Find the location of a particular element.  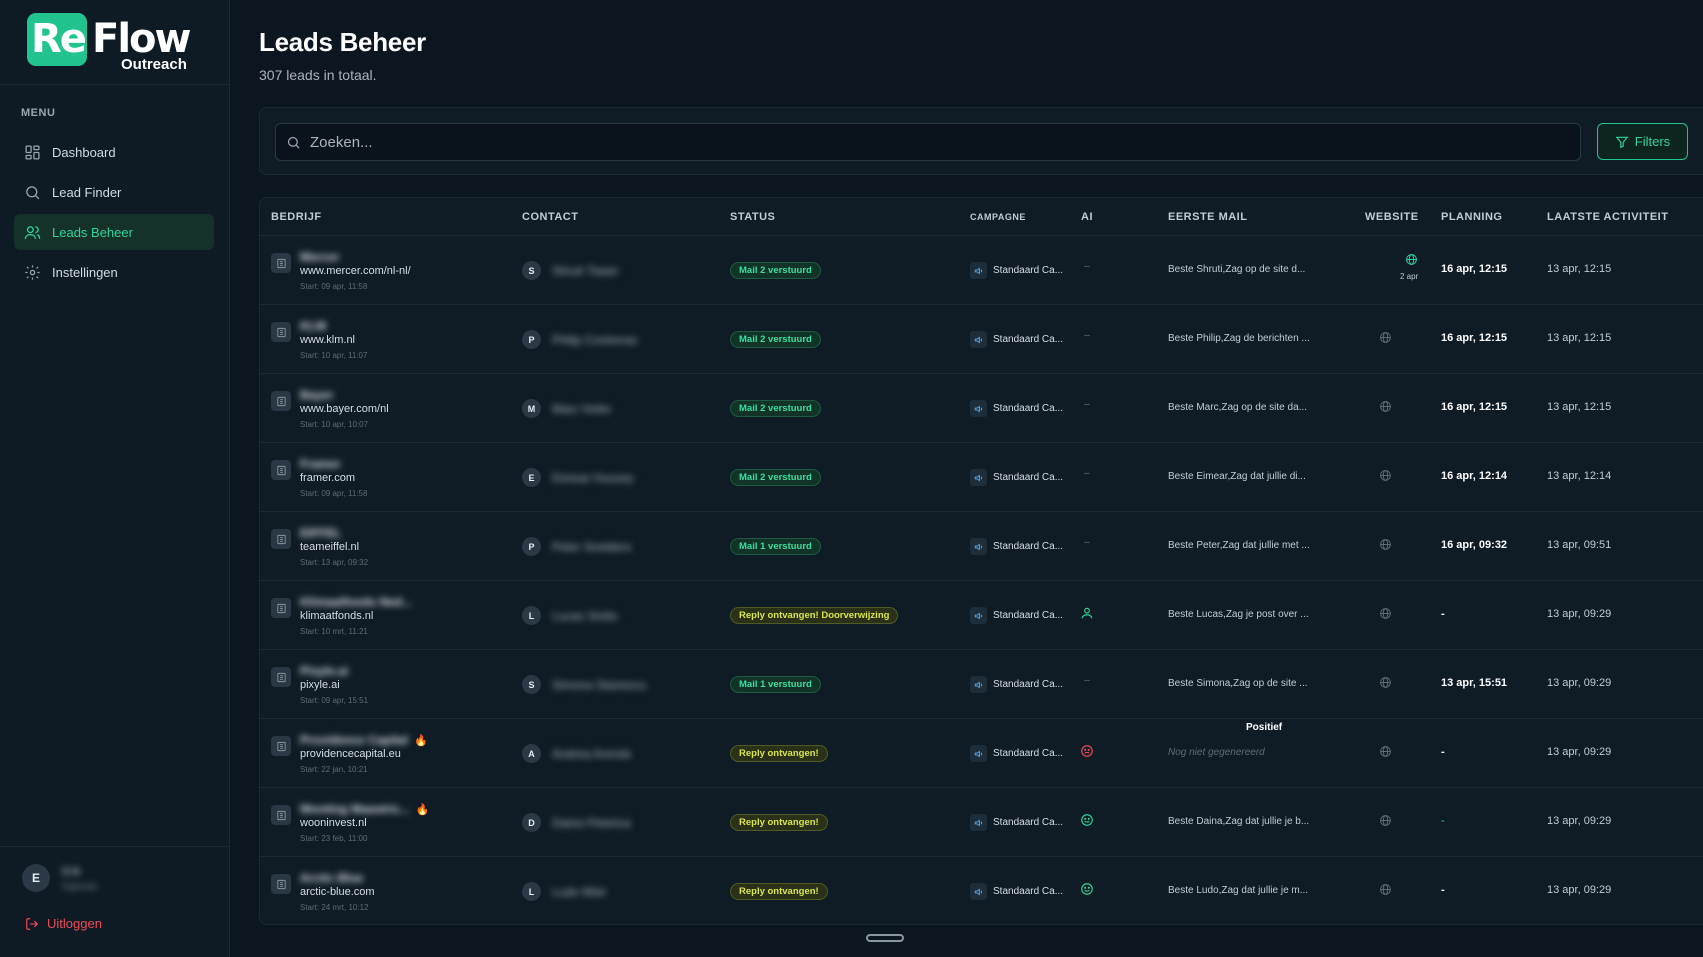

ai-cell: – is located at coordinates (1087, 404).